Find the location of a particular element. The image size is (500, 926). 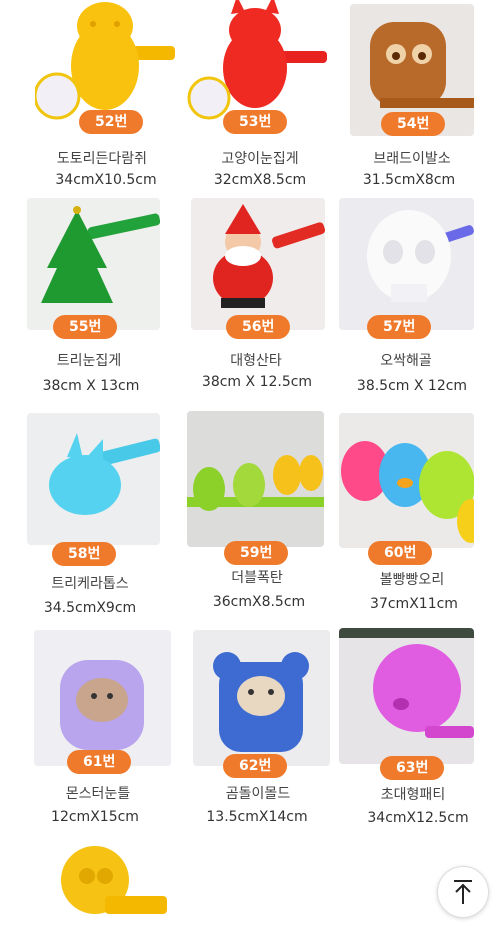

product-number-badge: 61번 is located at coordinates (99, 762).